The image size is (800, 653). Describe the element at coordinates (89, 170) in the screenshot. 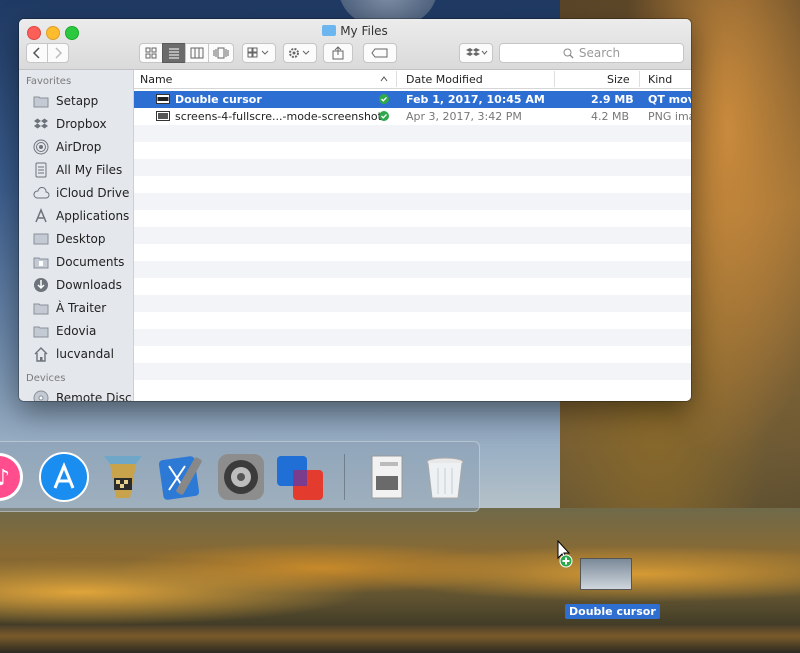

I see `sidebar-item-label: All My Files` at that location.